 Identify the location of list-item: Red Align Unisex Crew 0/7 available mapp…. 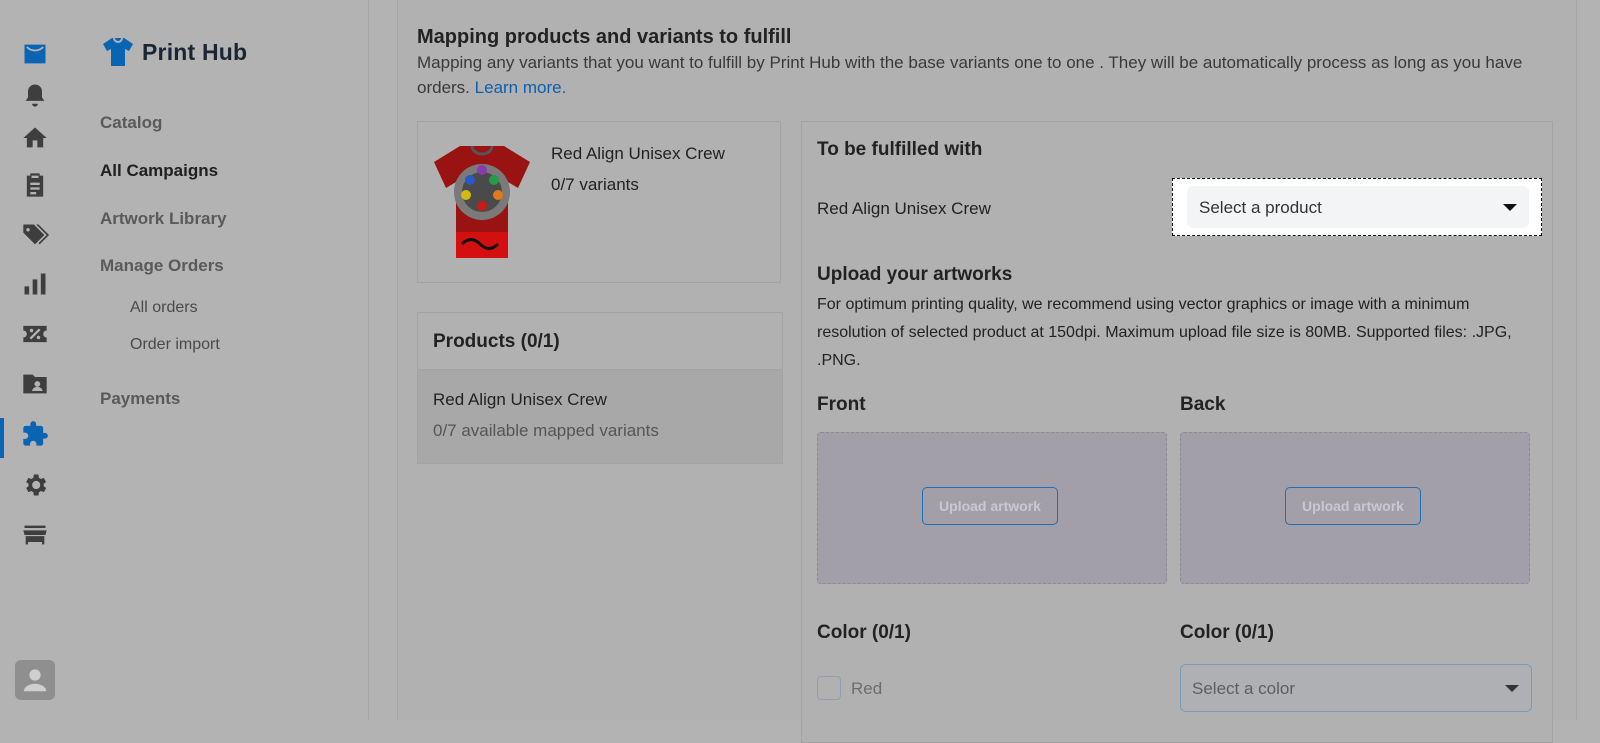
(600, 416).